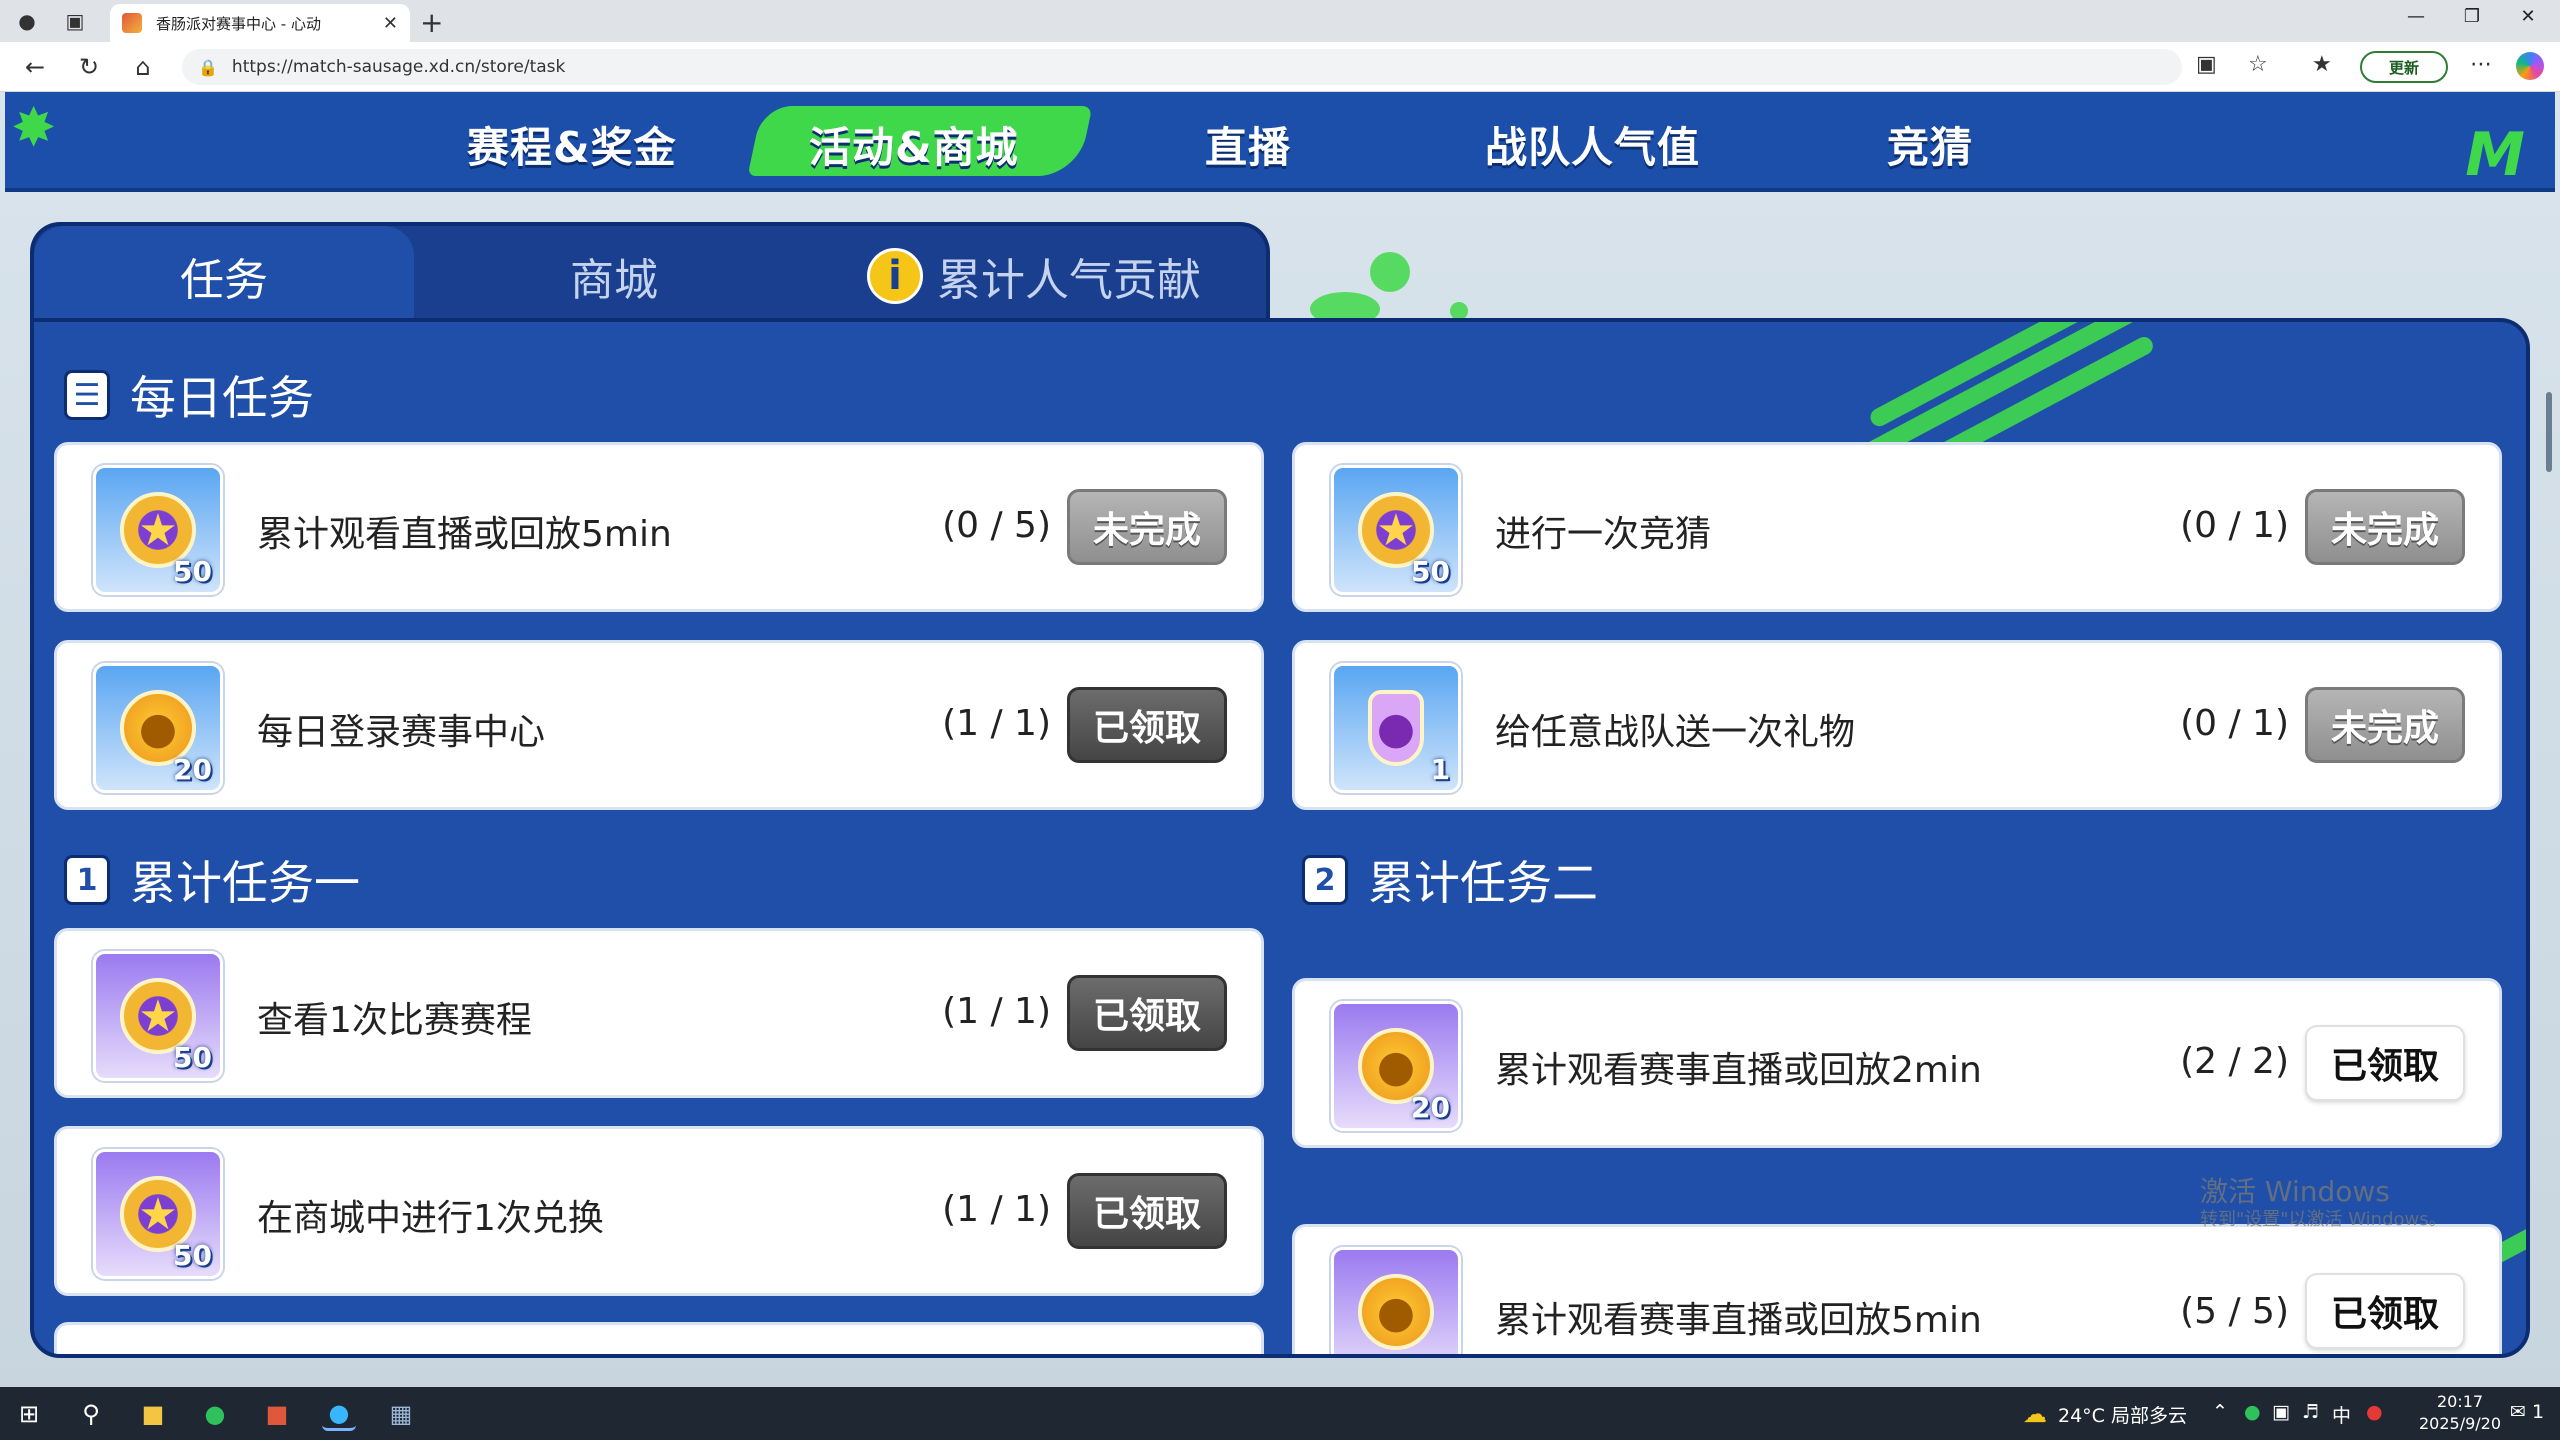  I want to click on tray-expand-icon: ⌃, so click(2220, 1412).